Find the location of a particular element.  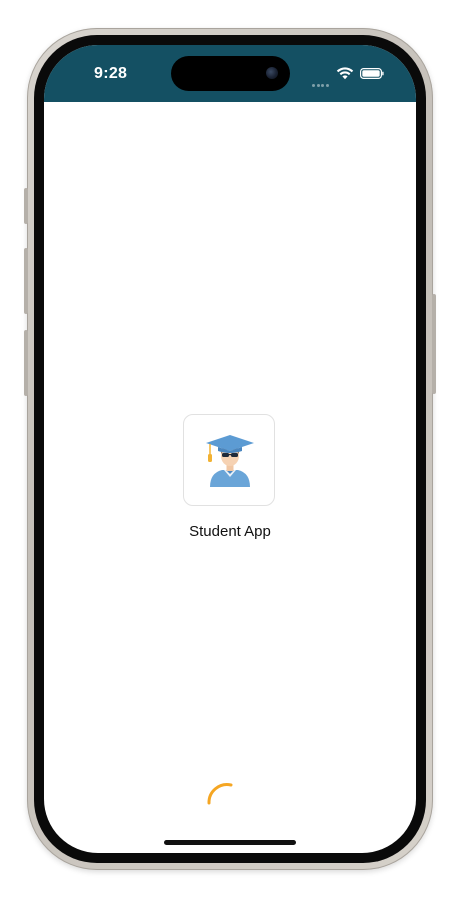

status-time: 9:28 is located at coordinates (111, 73).